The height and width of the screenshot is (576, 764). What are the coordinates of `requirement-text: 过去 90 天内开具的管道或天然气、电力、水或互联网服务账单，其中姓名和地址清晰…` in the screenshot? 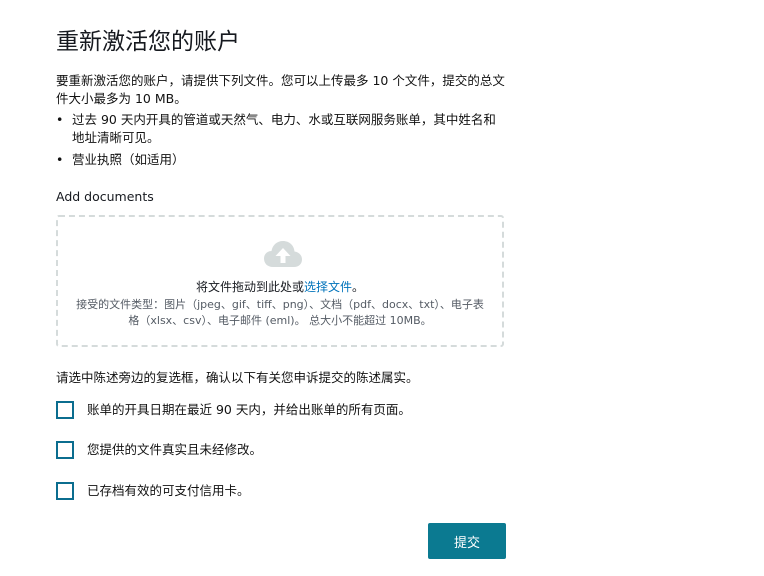 It's located at (284, 128).